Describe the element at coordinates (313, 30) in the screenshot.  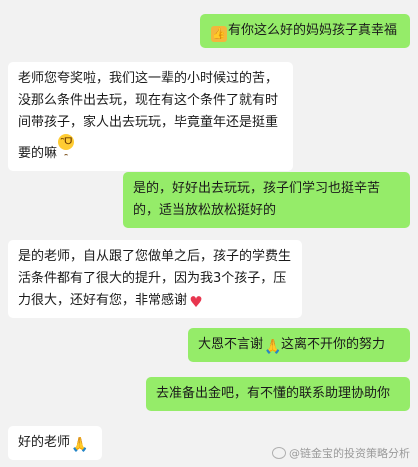
I see `message-text: 有你这么好的妈妈孩子真幸福` at that location.